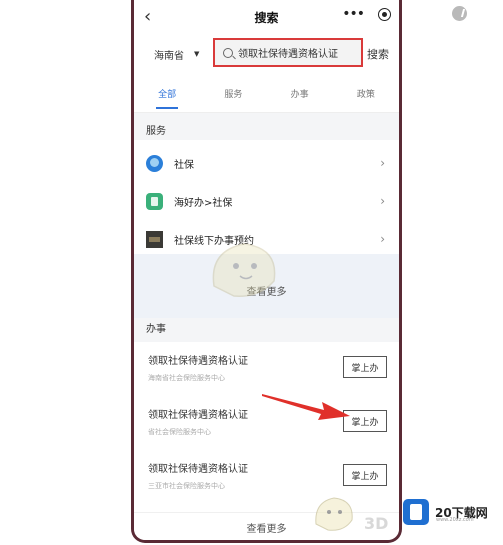  I want to click on watermark-mascot-small-icon, so click(334, 514).